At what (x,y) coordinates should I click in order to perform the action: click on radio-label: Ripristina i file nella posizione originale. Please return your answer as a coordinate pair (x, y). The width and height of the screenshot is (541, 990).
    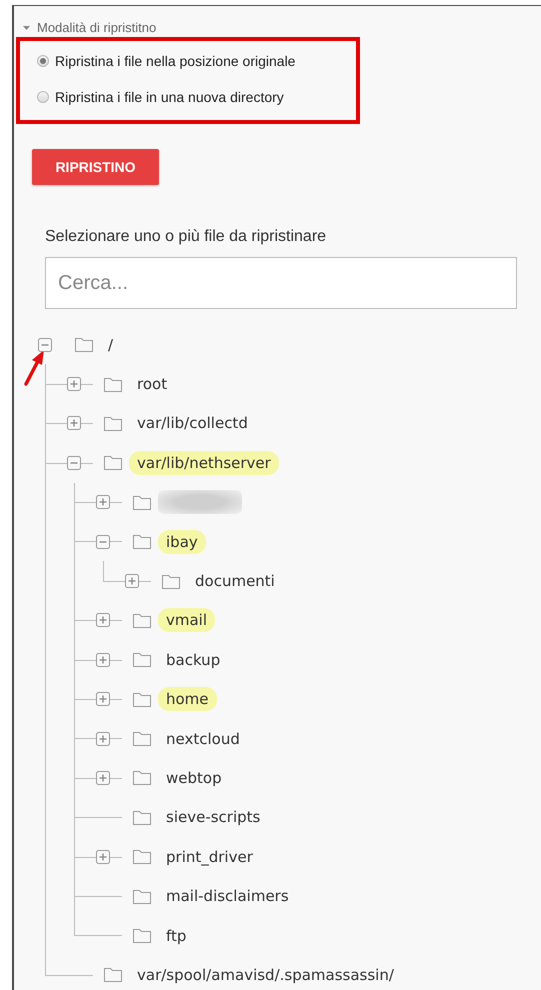
    Looking at the image, I should click on (175, 61).